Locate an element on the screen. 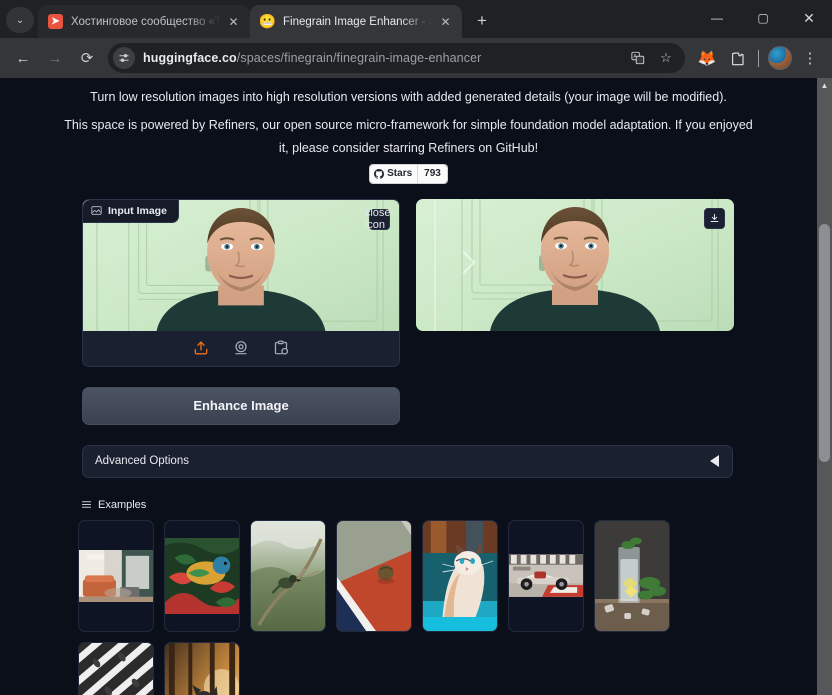 This screenshot has width=832, height=695. tab-title: Finegrain Image Enhancer - a H is located at coordinates (358, 21).